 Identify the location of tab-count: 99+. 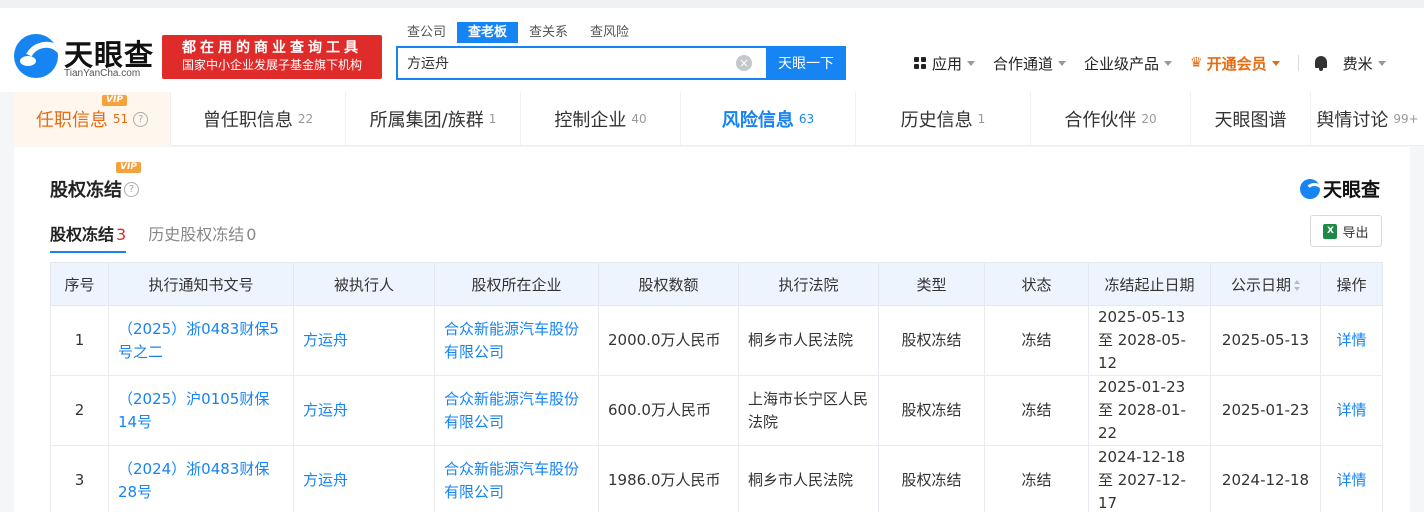
(1406, 119).